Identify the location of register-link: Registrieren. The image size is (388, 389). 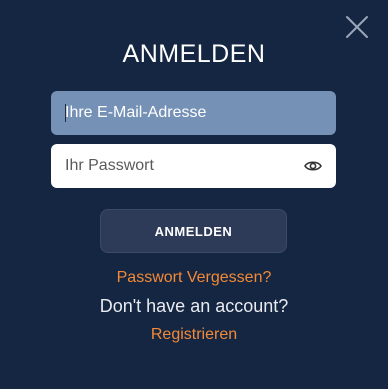
(194, 335).